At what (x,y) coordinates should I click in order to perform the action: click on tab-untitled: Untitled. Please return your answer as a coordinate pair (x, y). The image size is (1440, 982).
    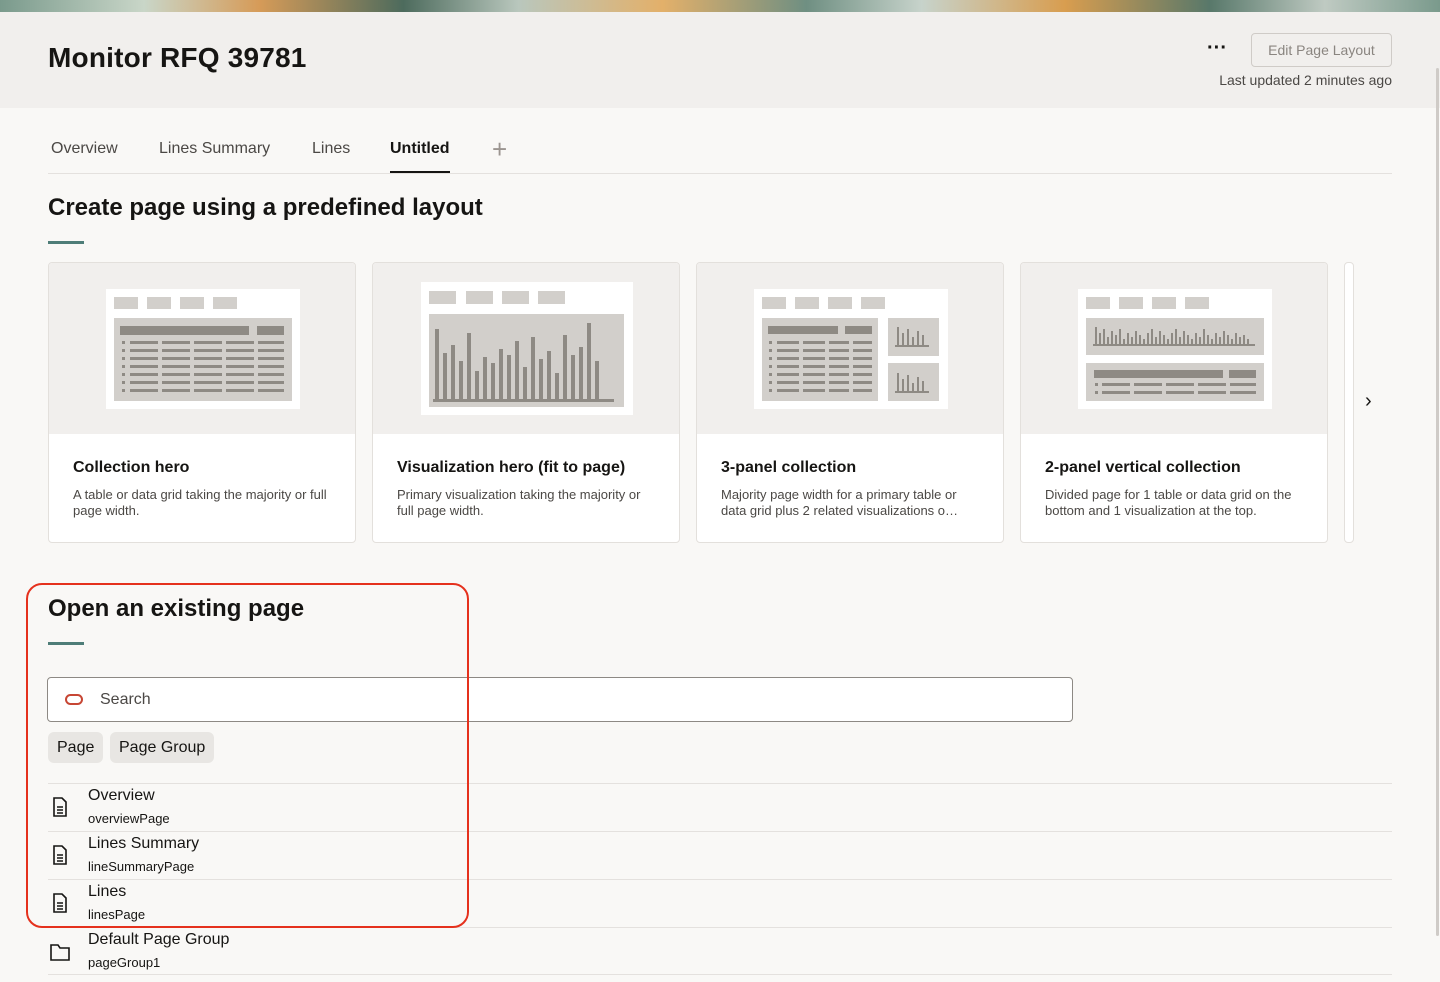
    Looking at the image, I should click on (420, 156).